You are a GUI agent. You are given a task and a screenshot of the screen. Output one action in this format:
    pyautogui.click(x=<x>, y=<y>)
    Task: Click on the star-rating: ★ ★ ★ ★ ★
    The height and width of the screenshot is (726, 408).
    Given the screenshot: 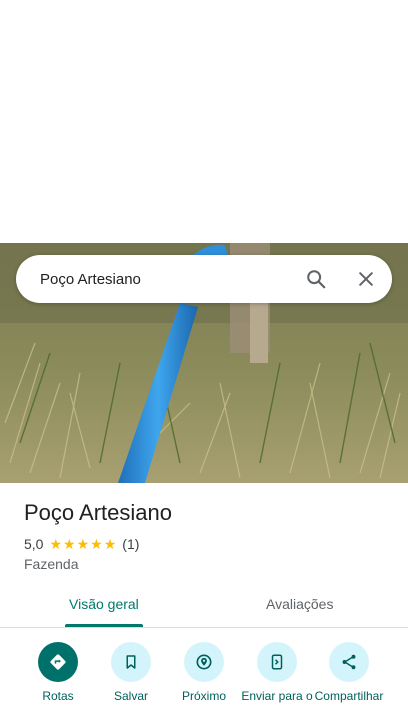 What is the action you would take?
    pyautogui.click(x=82, y=544)
    